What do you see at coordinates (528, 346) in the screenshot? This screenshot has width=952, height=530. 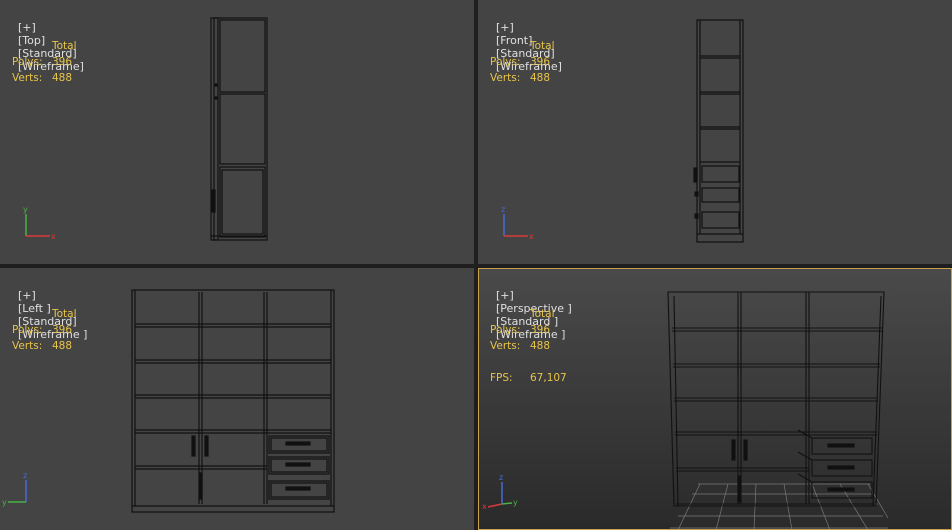 I see `stats-overlay: Total Polys: 396 Verts: 488 FPS: 67,107` at bounding box center [528, 346].